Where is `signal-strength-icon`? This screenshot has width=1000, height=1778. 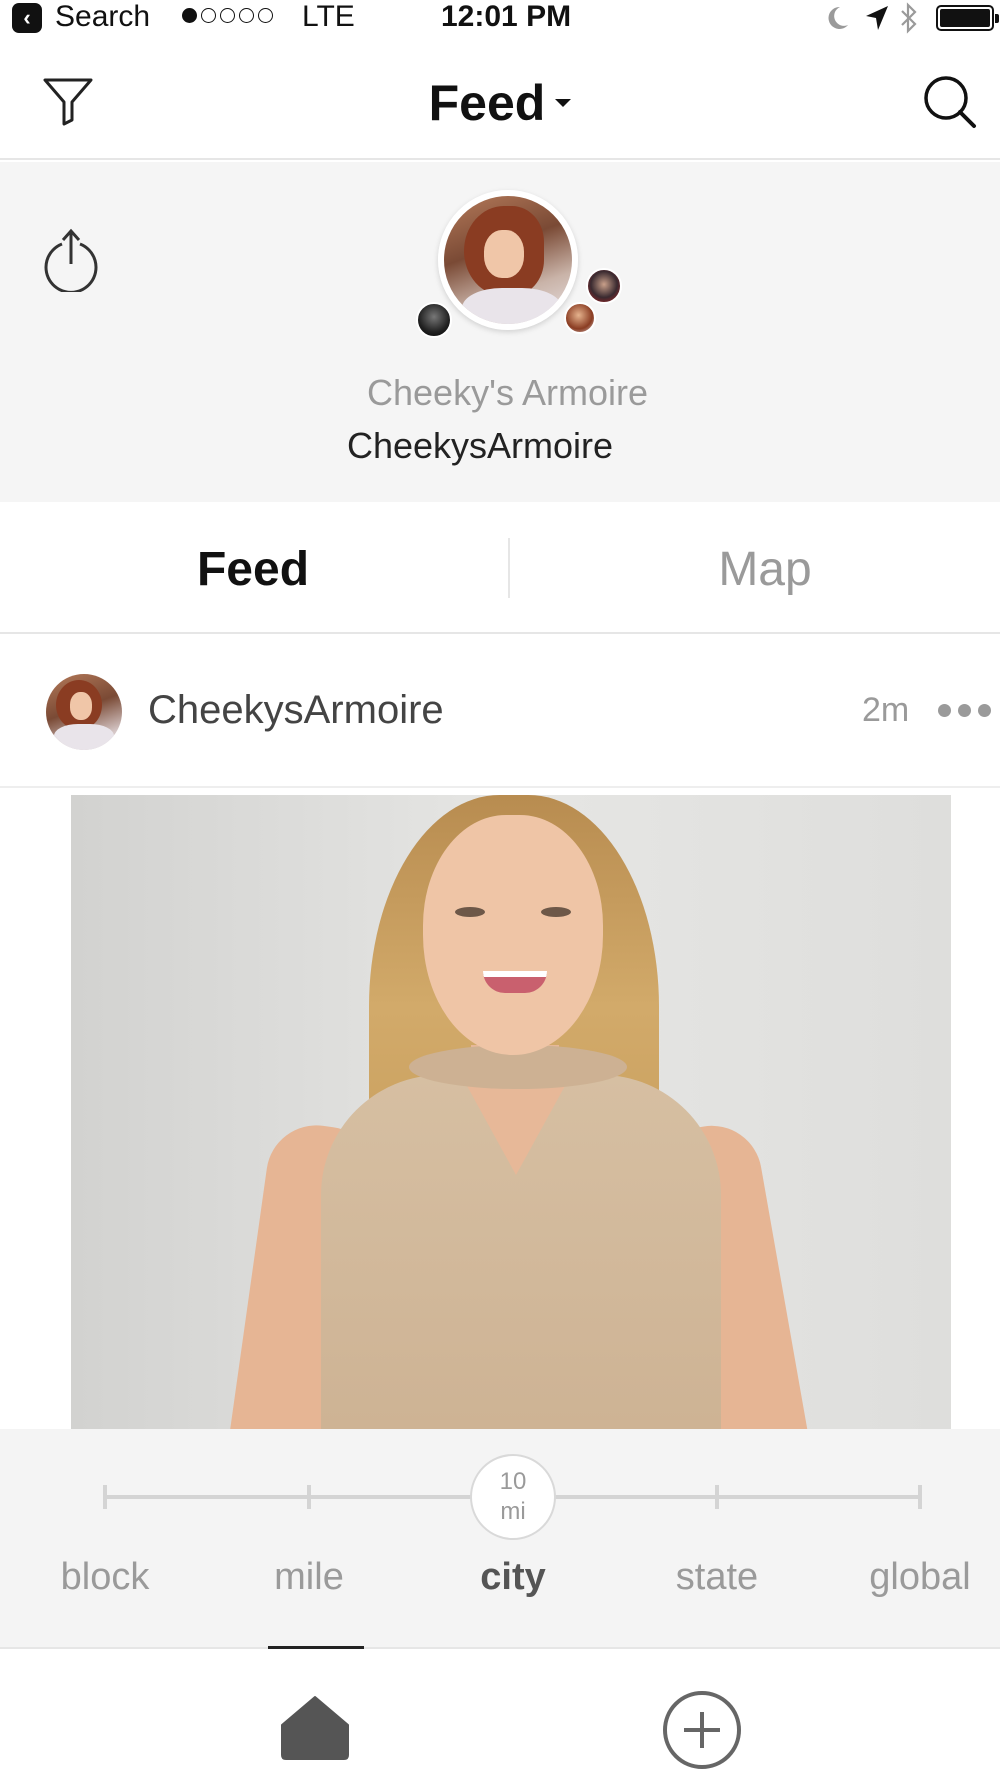 signal-strength-icon is located at coordinates (227, 15).